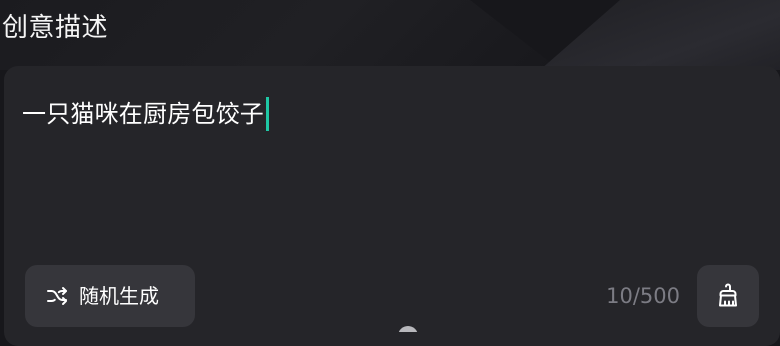 This screenshot has width=780, height=346. I want to click on brush-clear-icon, so click(728, 296).